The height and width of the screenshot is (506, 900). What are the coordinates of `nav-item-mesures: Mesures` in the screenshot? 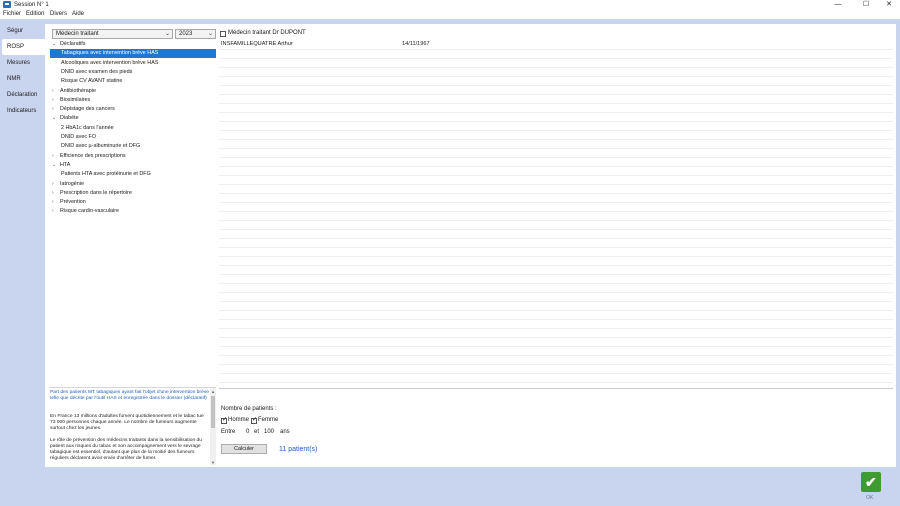 It's located at (22, 63).